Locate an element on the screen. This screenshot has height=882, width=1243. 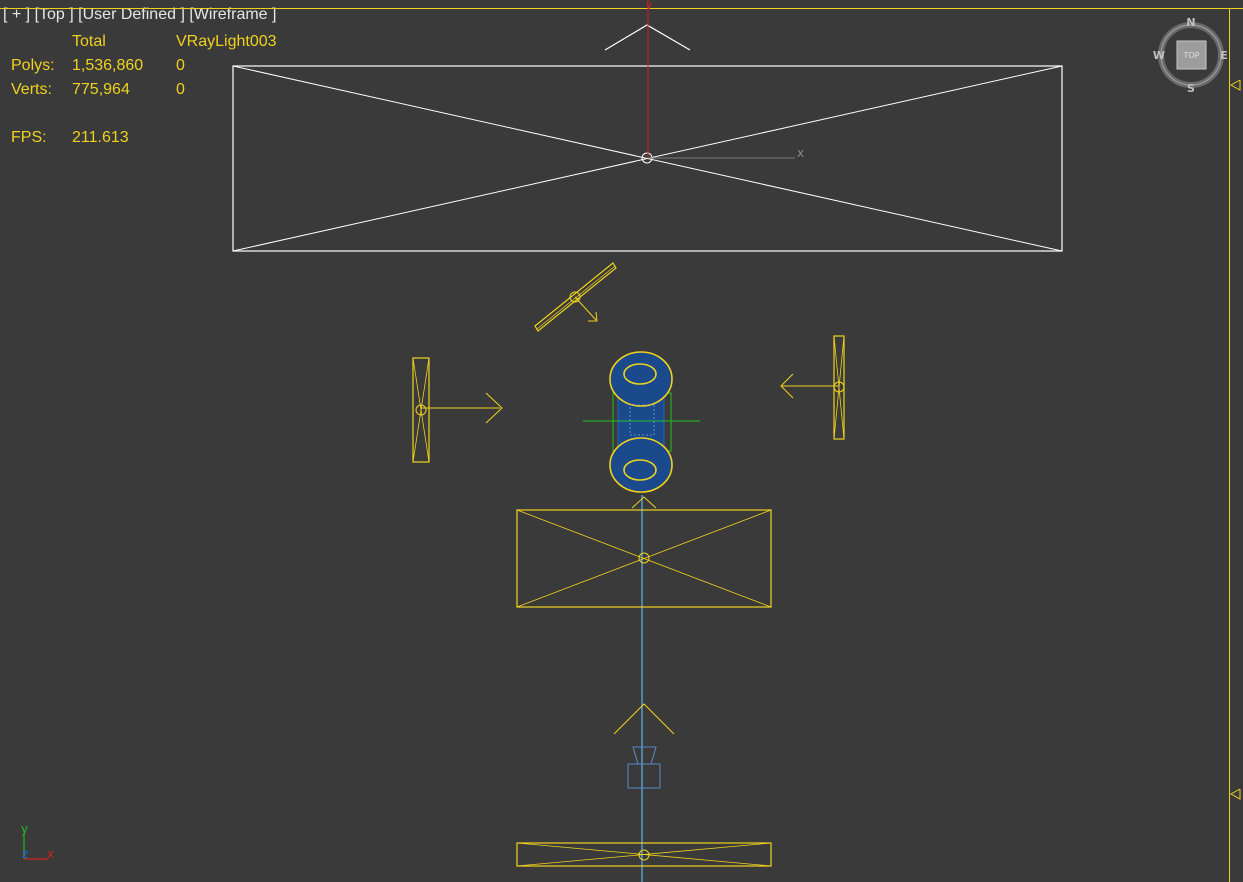
edge-marker-top is located at coordinates (1235, 85).